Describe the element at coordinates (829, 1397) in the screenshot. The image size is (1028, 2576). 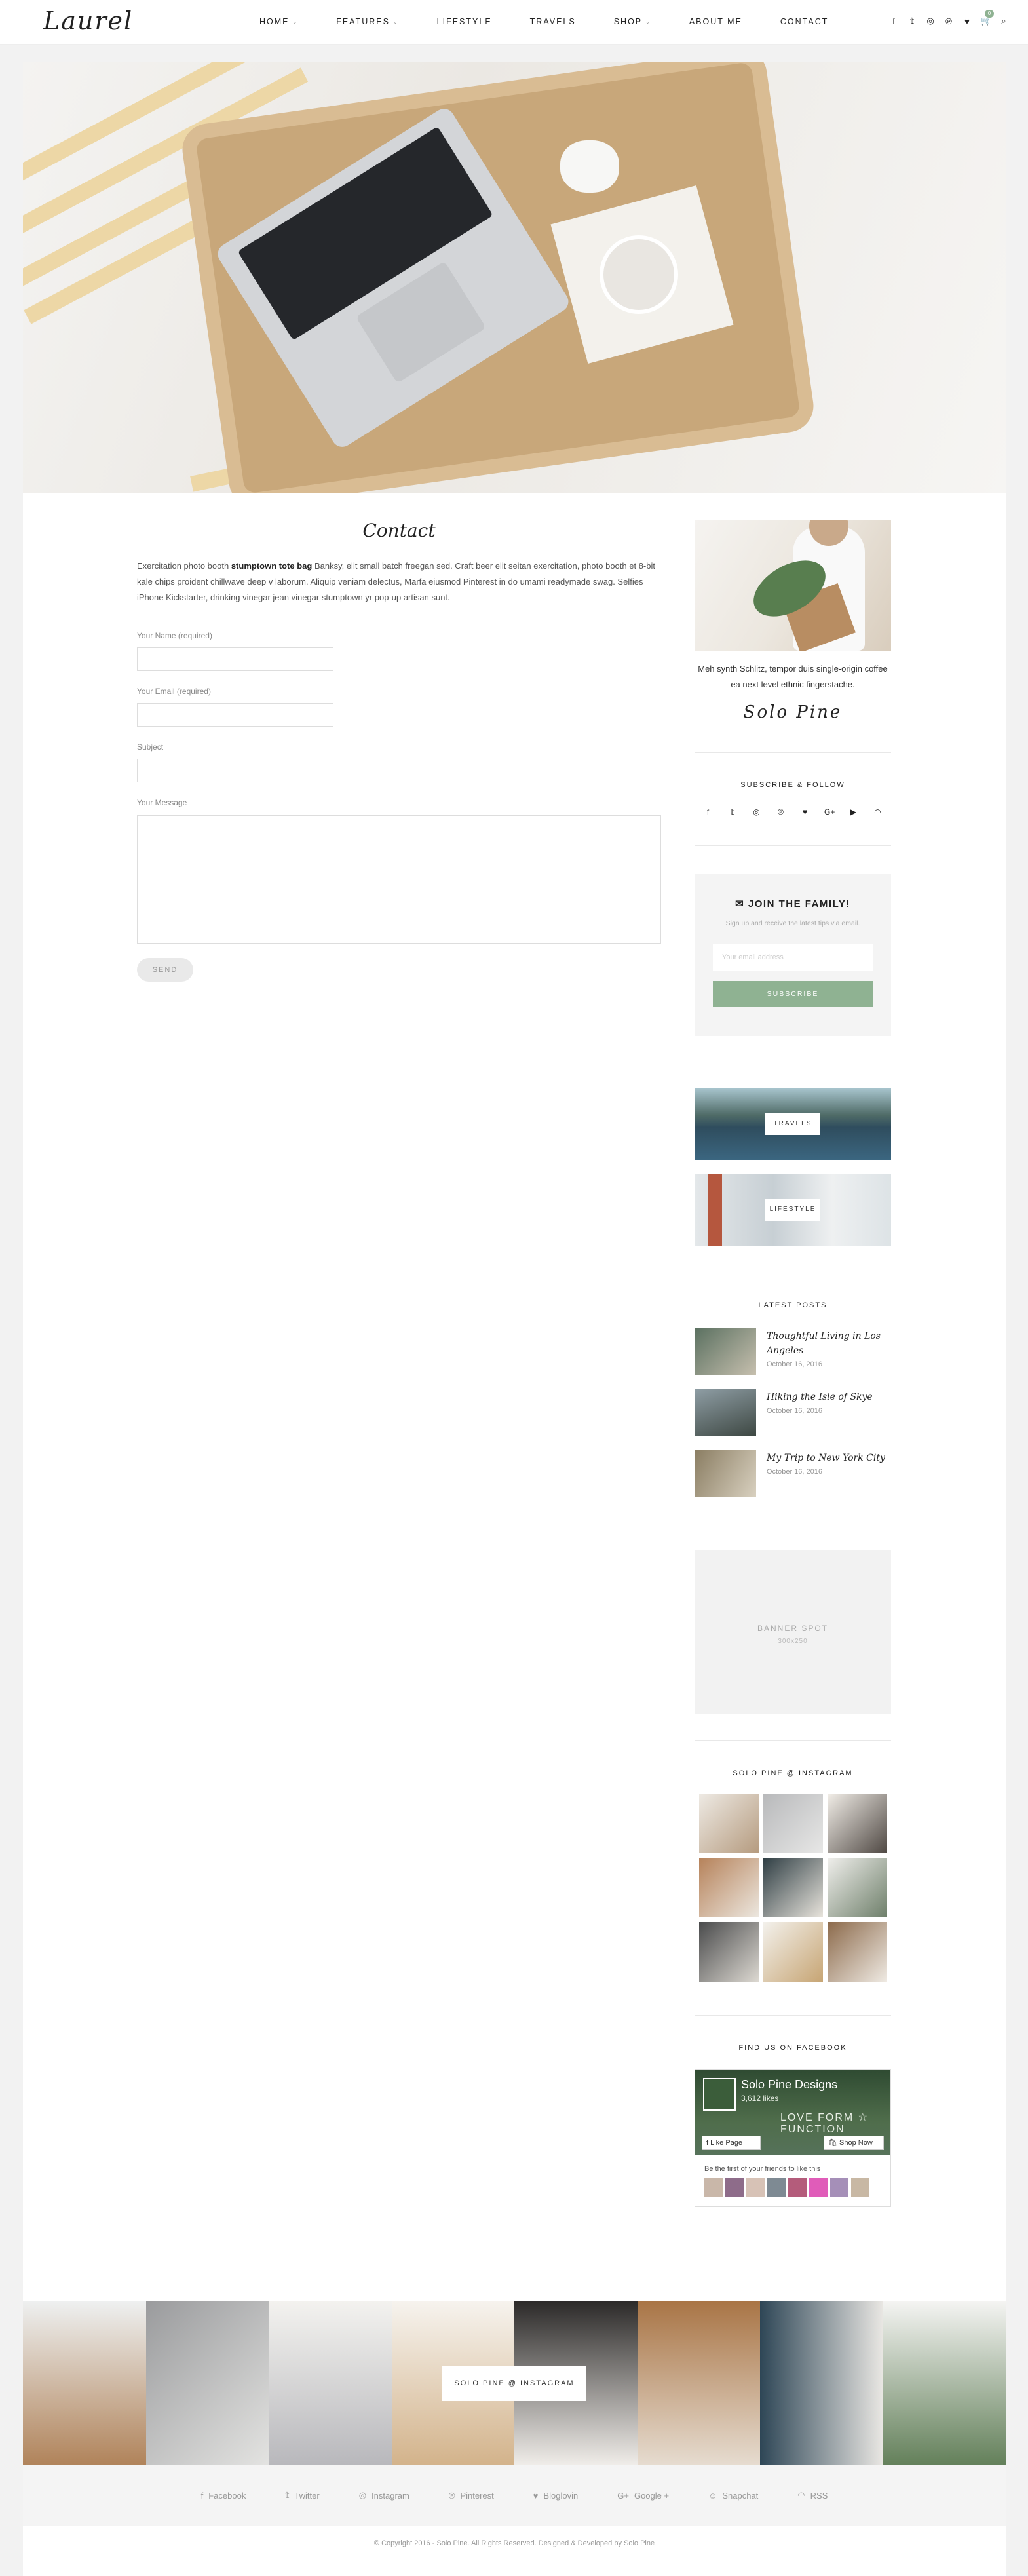
I see `post-title: Hiking the Isle of Skye` at that location.